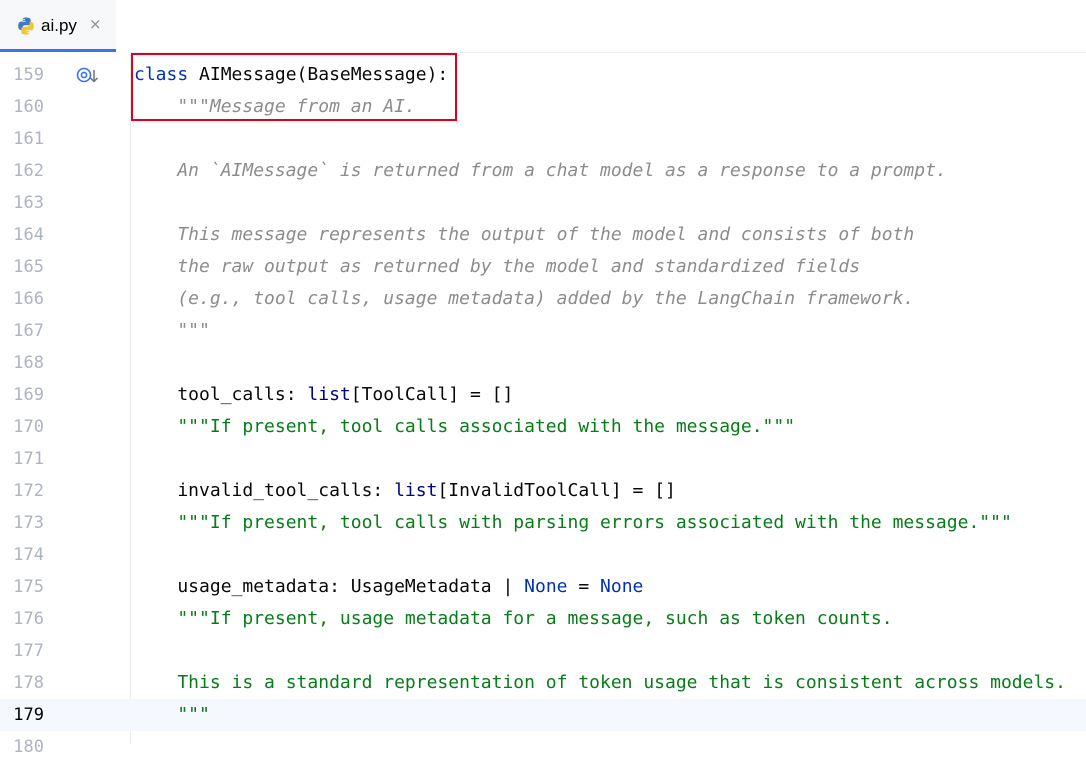 The width and height of the screenshot is (1086, 763). I want to click on code-token: invalid_tool_calls:, so click(264, 490).